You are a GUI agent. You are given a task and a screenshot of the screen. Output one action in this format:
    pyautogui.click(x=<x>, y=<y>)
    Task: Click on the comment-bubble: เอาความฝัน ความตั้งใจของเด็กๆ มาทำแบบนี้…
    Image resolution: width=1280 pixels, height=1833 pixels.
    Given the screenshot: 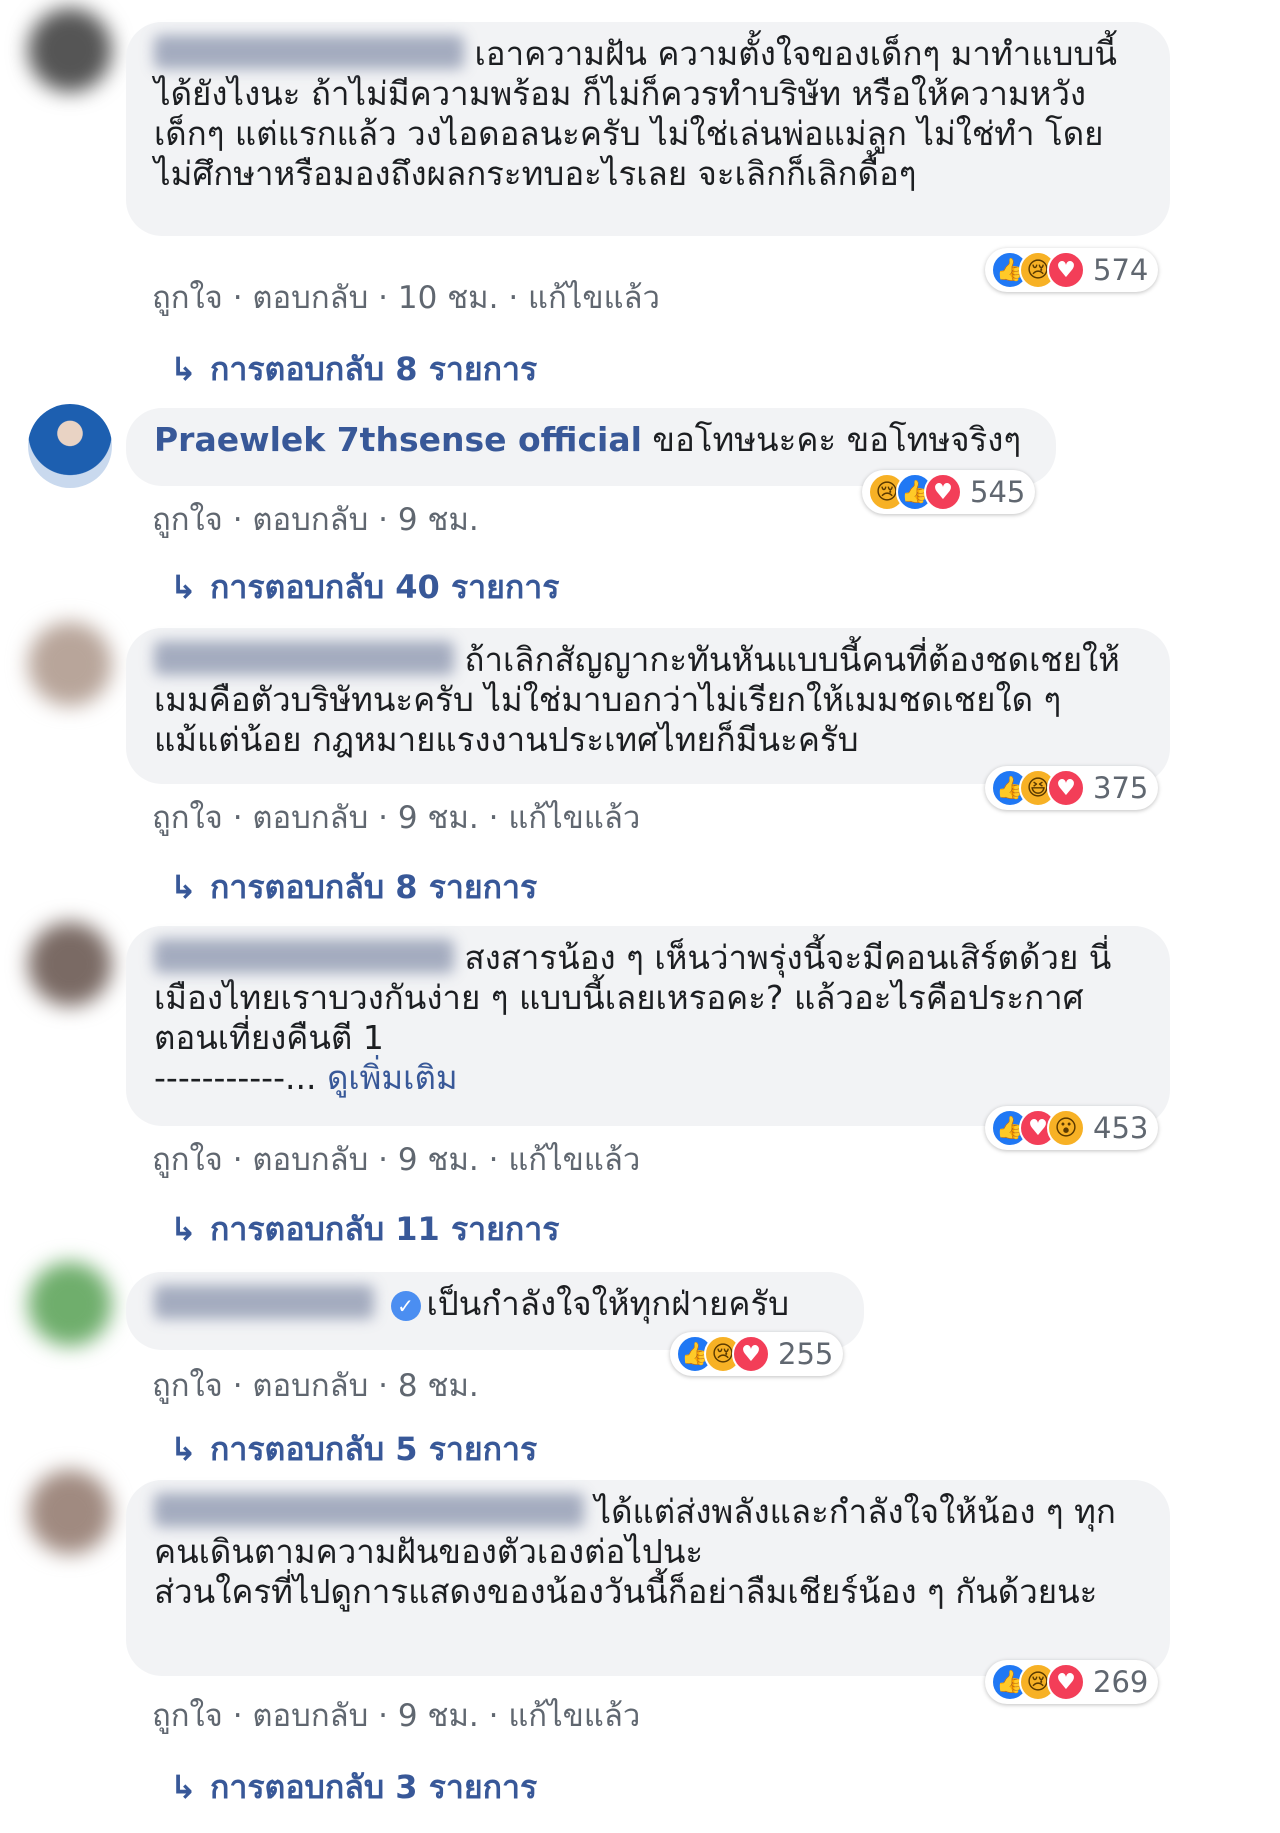 What is the action you would take?
    pyautogui.click(x=648, y=129)
    